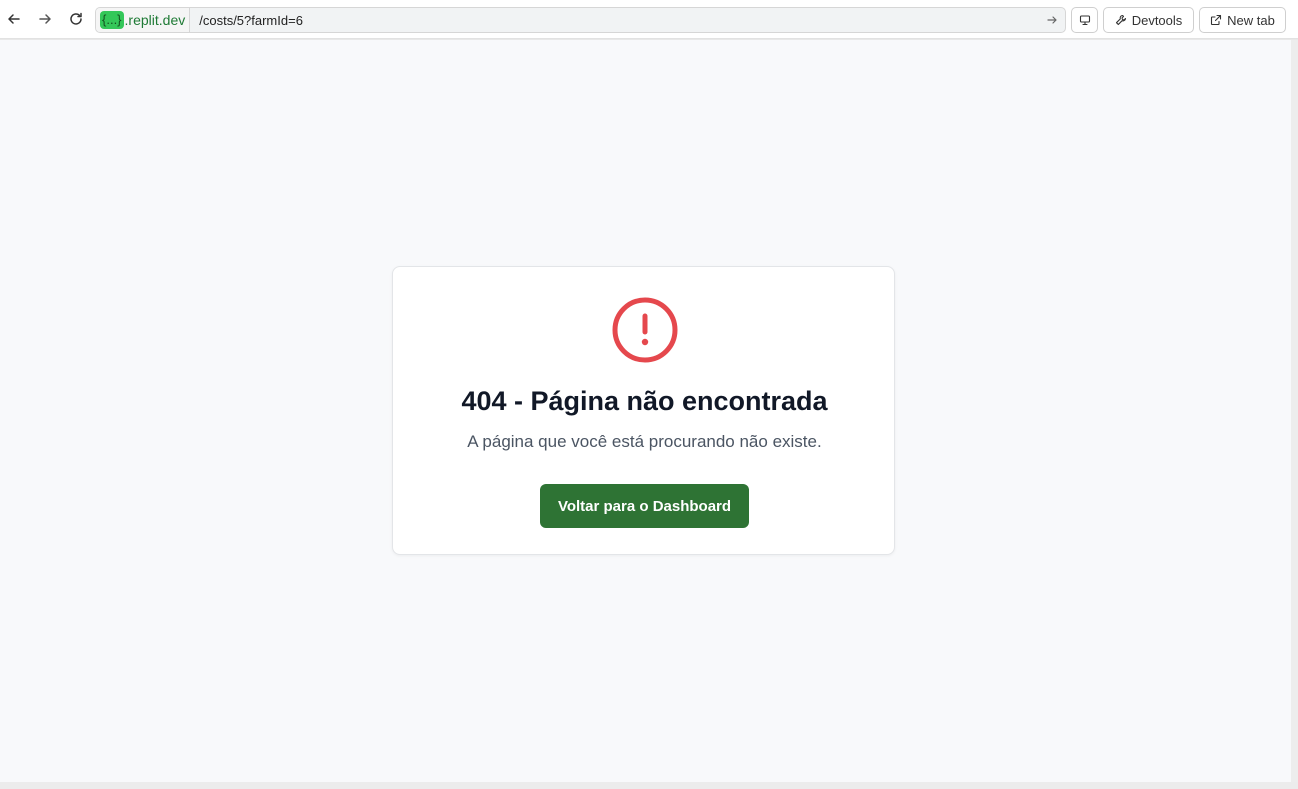  What do you see at coordinates (1157, 20) in the screenshot?
I see `devtools-label: Devtools` at bounding box center [1157, 20].